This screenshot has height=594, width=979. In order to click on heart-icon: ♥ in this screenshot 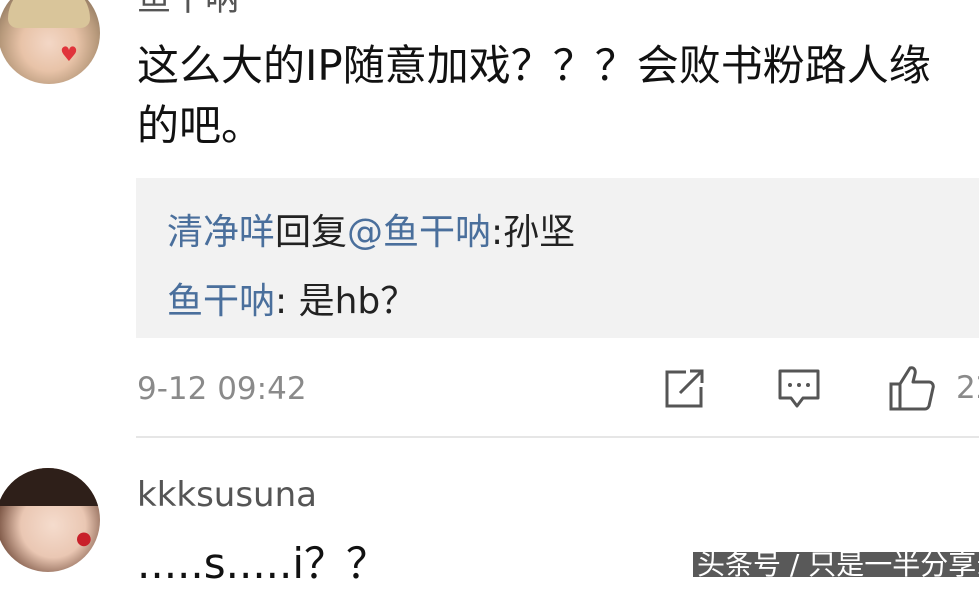, I will do `click(69, 54)`.